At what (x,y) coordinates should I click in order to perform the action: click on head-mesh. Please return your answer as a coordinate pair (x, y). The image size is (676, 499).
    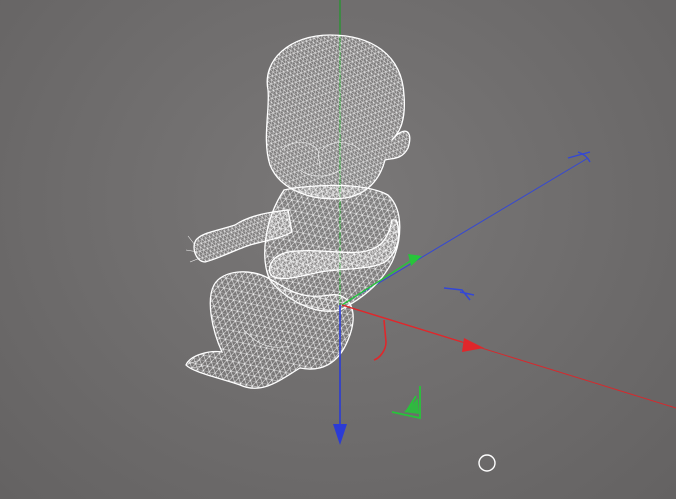
    Looking at the image, I should click on (338, 117).